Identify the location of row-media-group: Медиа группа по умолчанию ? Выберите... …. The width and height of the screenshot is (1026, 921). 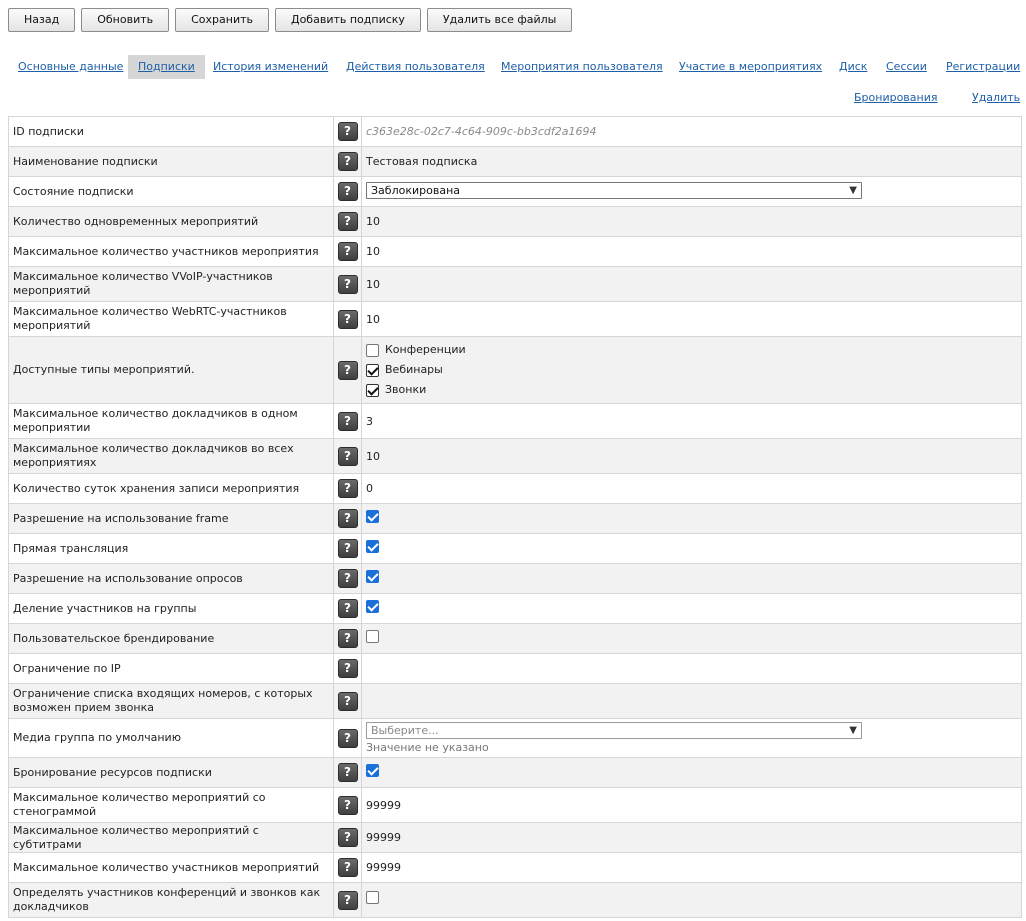
(515, 738).